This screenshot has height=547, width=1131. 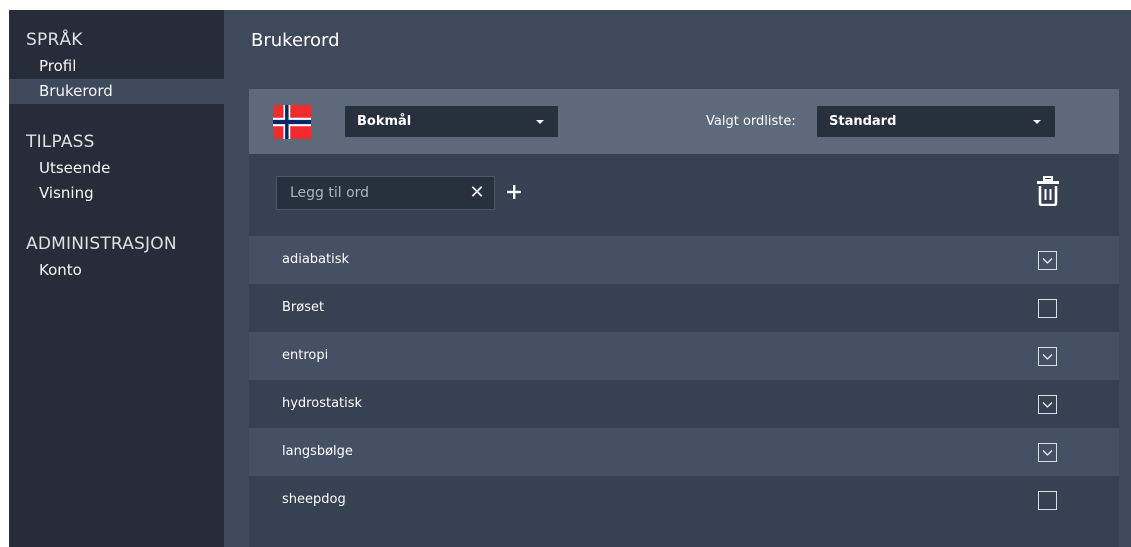 What do you see at coordinates (385, 193) in the screenshot?
I see `add-word-input: Legg til ord` at bounding box center [385, 193].